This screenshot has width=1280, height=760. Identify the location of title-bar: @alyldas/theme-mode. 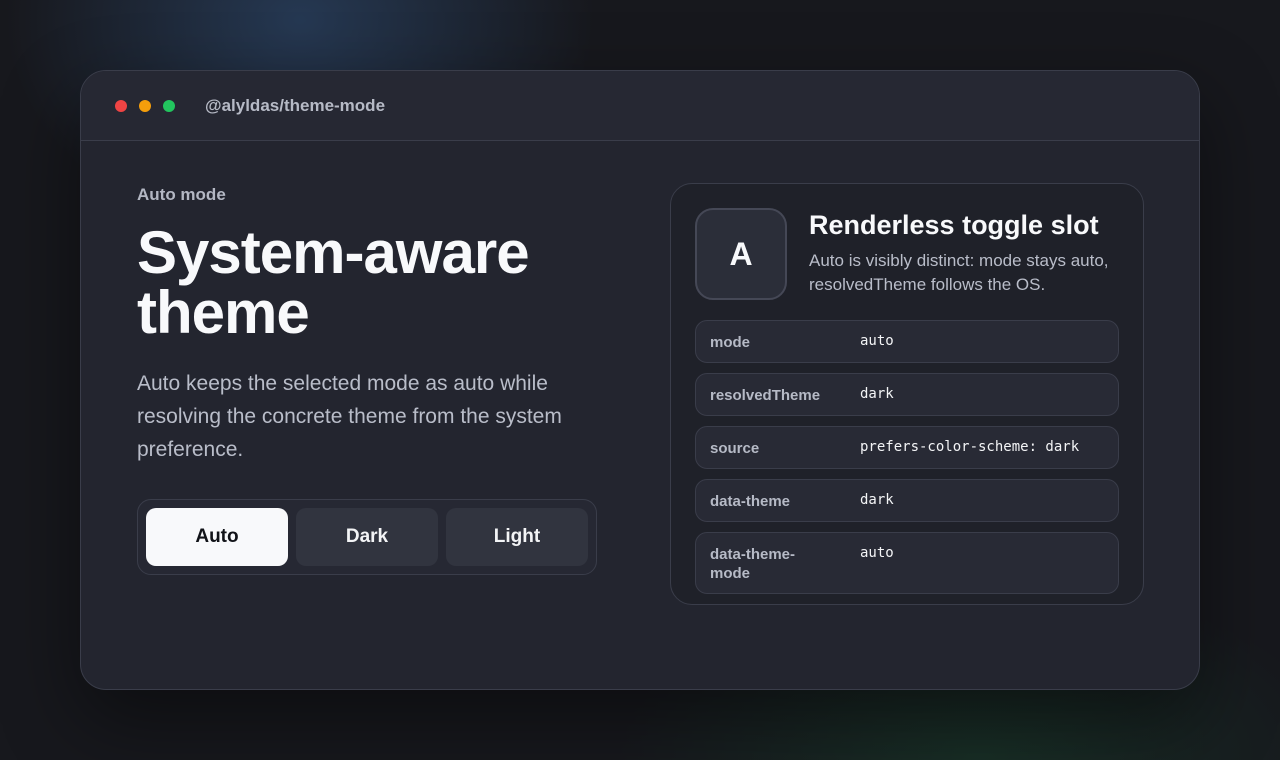
(640, 106).